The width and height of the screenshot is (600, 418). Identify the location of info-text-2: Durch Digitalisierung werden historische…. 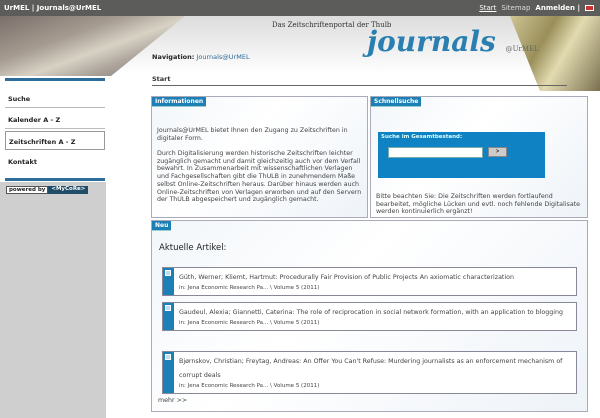
(259, 177).